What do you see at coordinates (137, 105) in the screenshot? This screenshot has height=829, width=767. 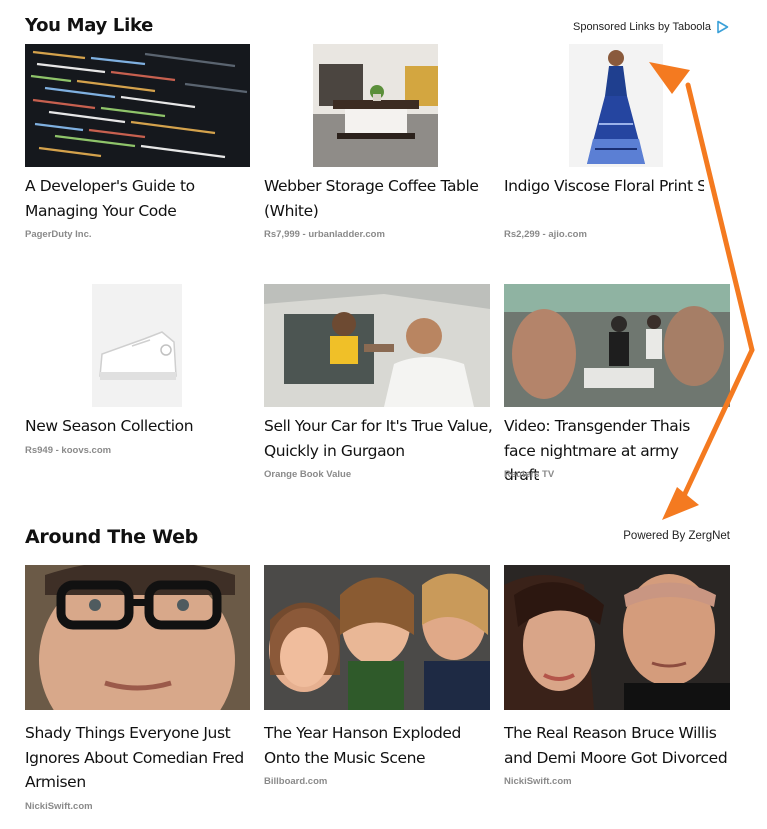 I see `card-image-code-screen` at bounding box center [137, 105].